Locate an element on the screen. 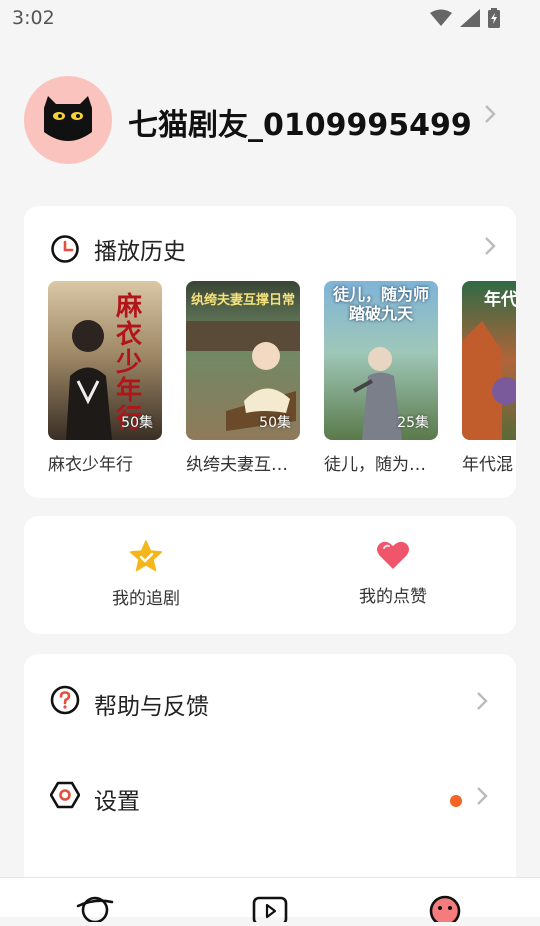 The width and height of the screenshot is (540, 926). planet-icon is located at coordinates (95, 910).